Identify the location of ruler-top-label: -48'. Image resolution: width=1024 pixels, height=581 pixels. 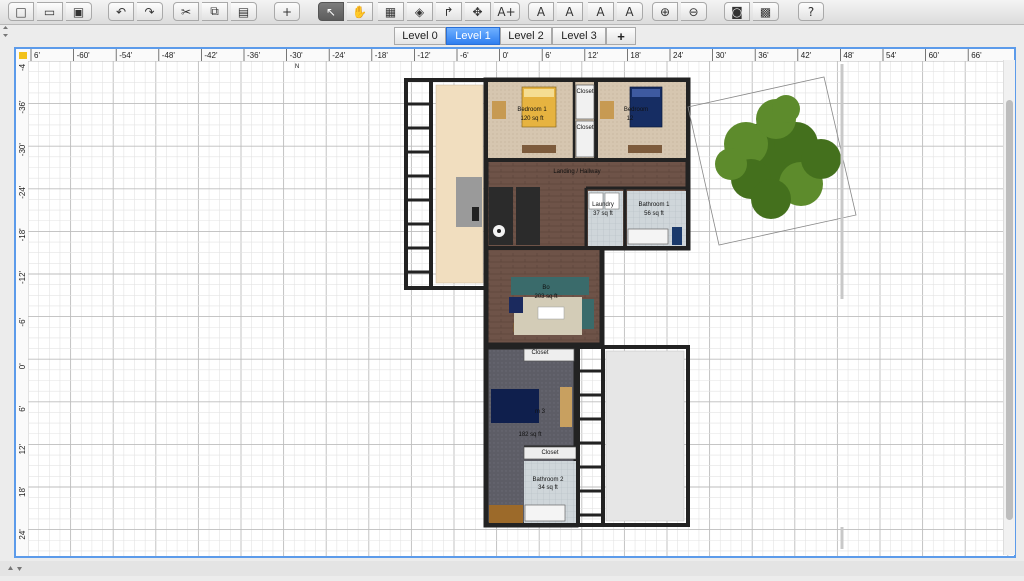
(169, 55).